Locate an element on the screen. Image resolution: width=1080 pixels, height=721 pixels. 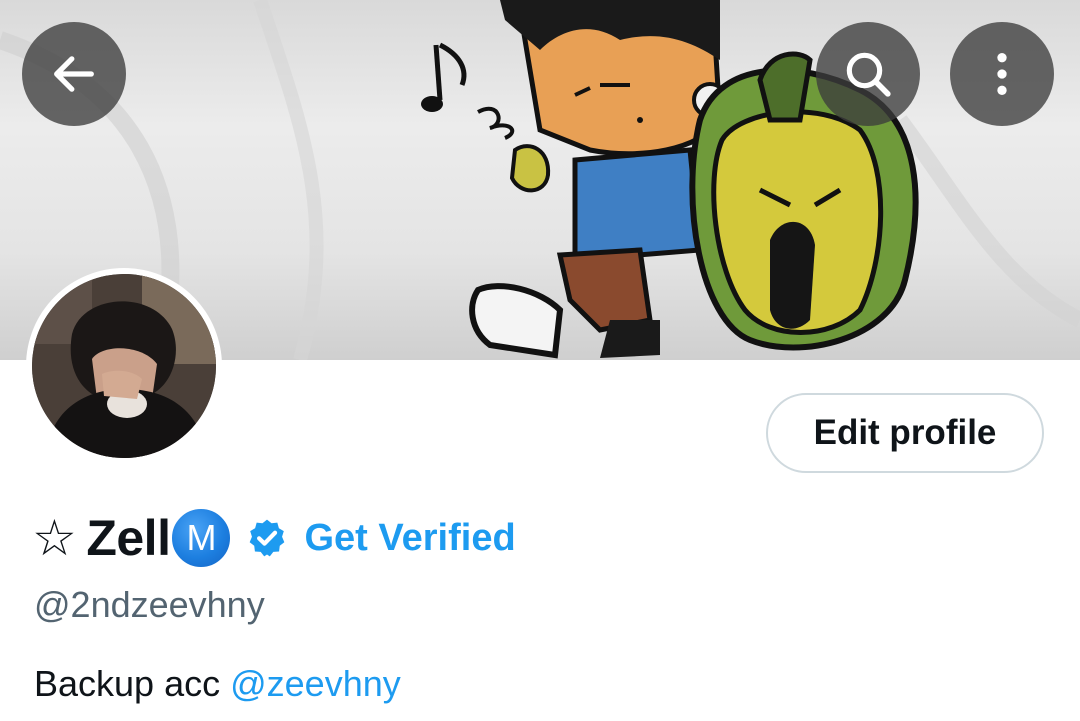
back-button is located at coordinates (74, 74).